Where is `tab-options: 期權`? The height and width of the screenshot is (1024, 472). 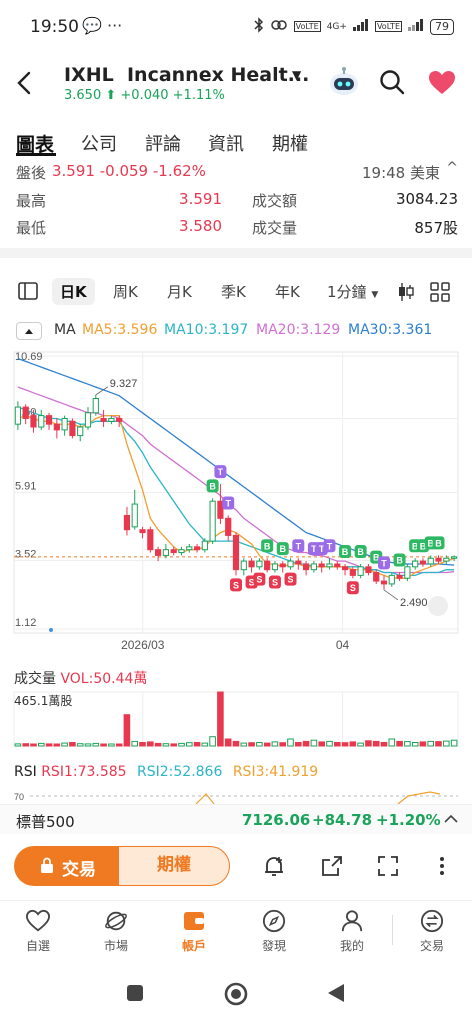 tab-options: 期權 is located at coordinates (290, 143).